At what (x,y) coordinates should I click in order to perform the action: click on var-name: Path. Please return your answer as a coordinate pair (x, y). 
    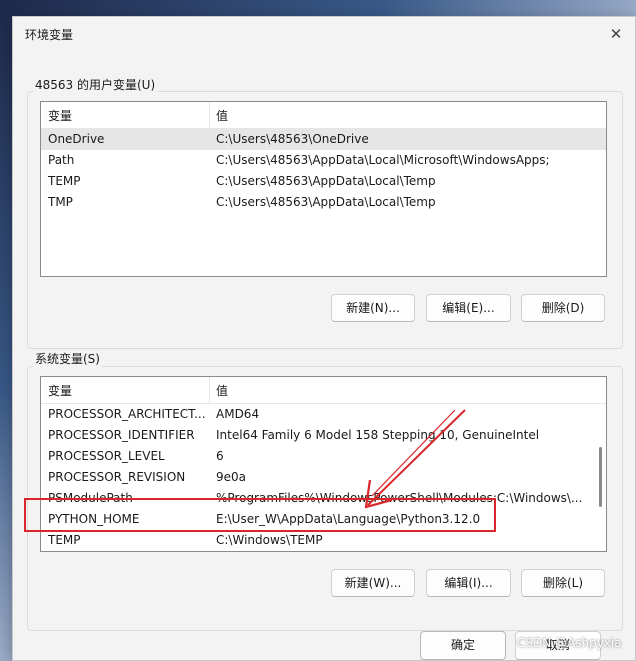
    Looking at the image, I should click on (61, 160).